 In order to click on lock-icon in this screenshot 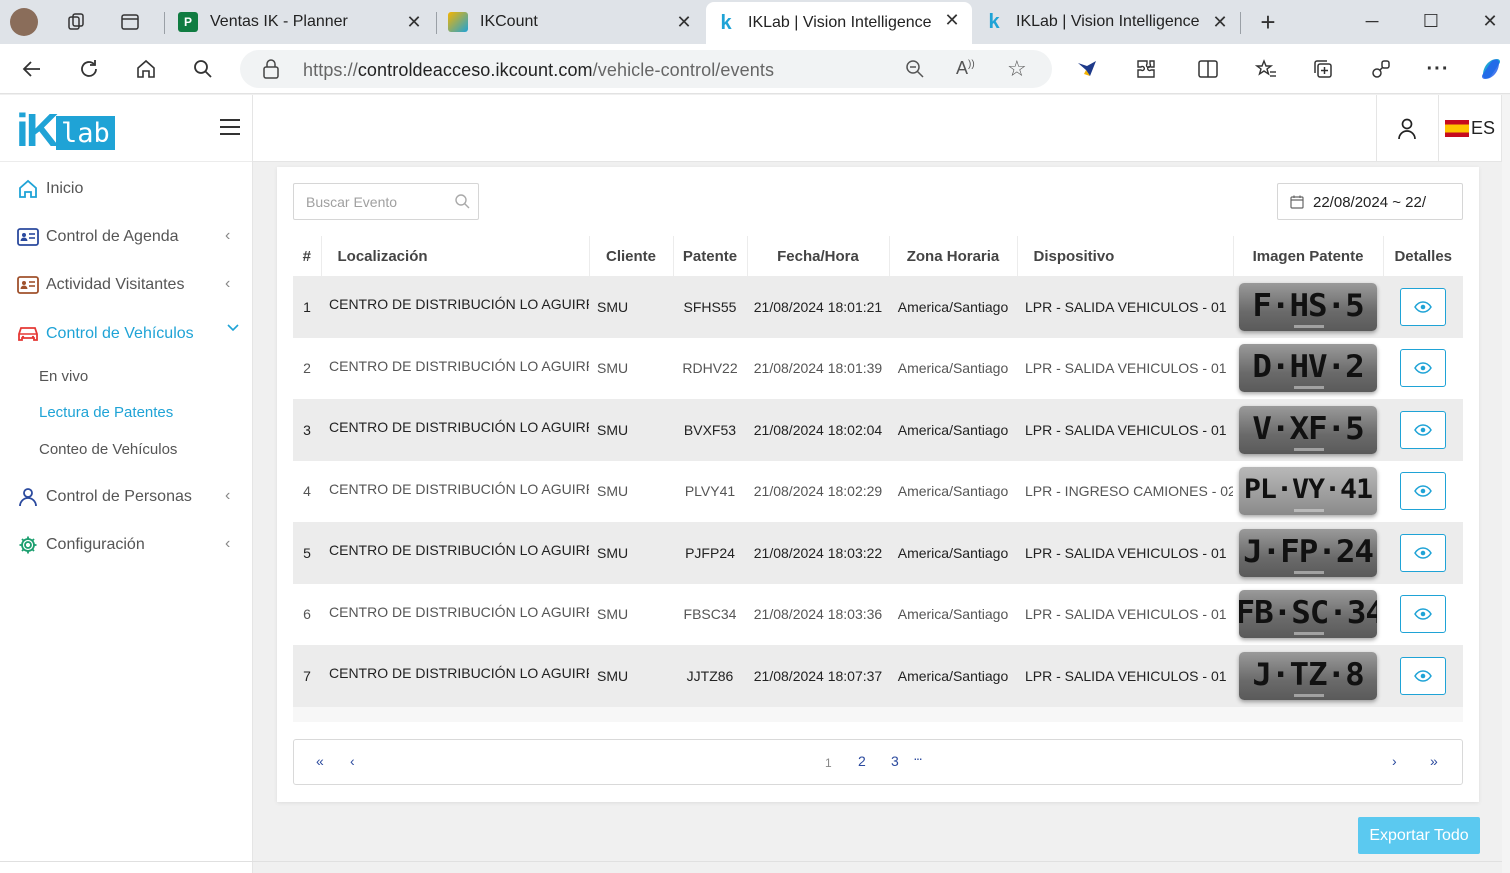, I will do `click(271, 71)`.